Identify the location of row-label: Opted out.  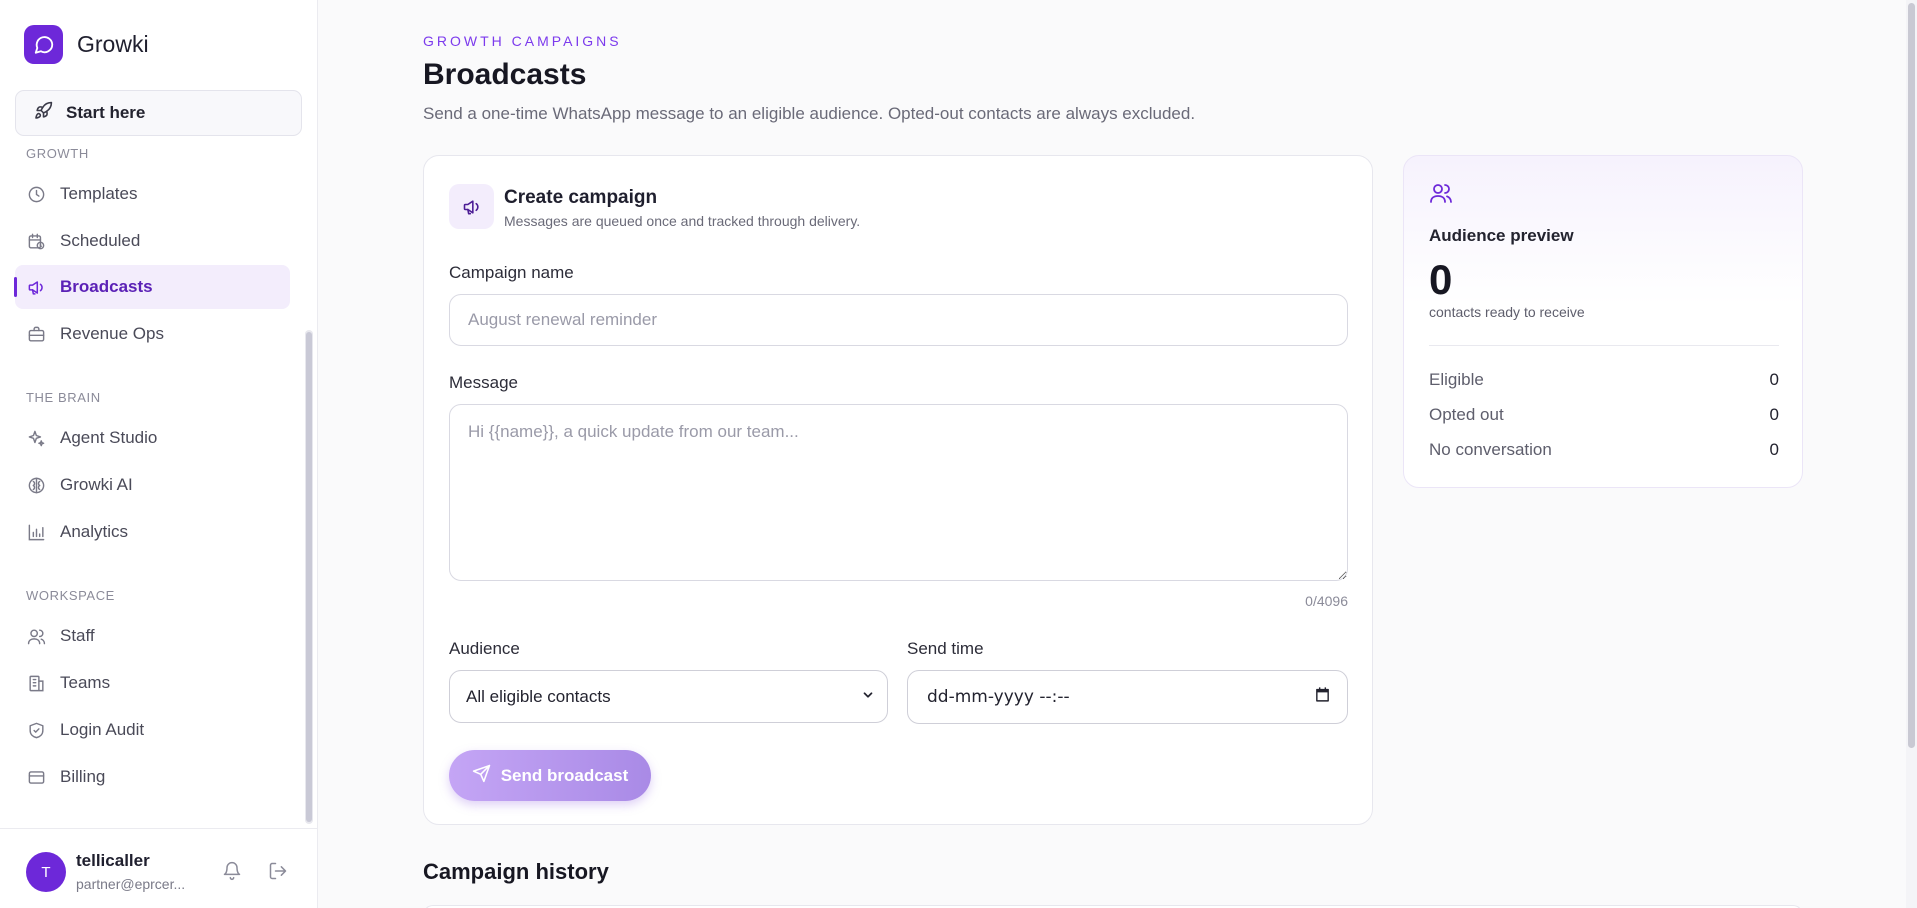
(1466, 414).